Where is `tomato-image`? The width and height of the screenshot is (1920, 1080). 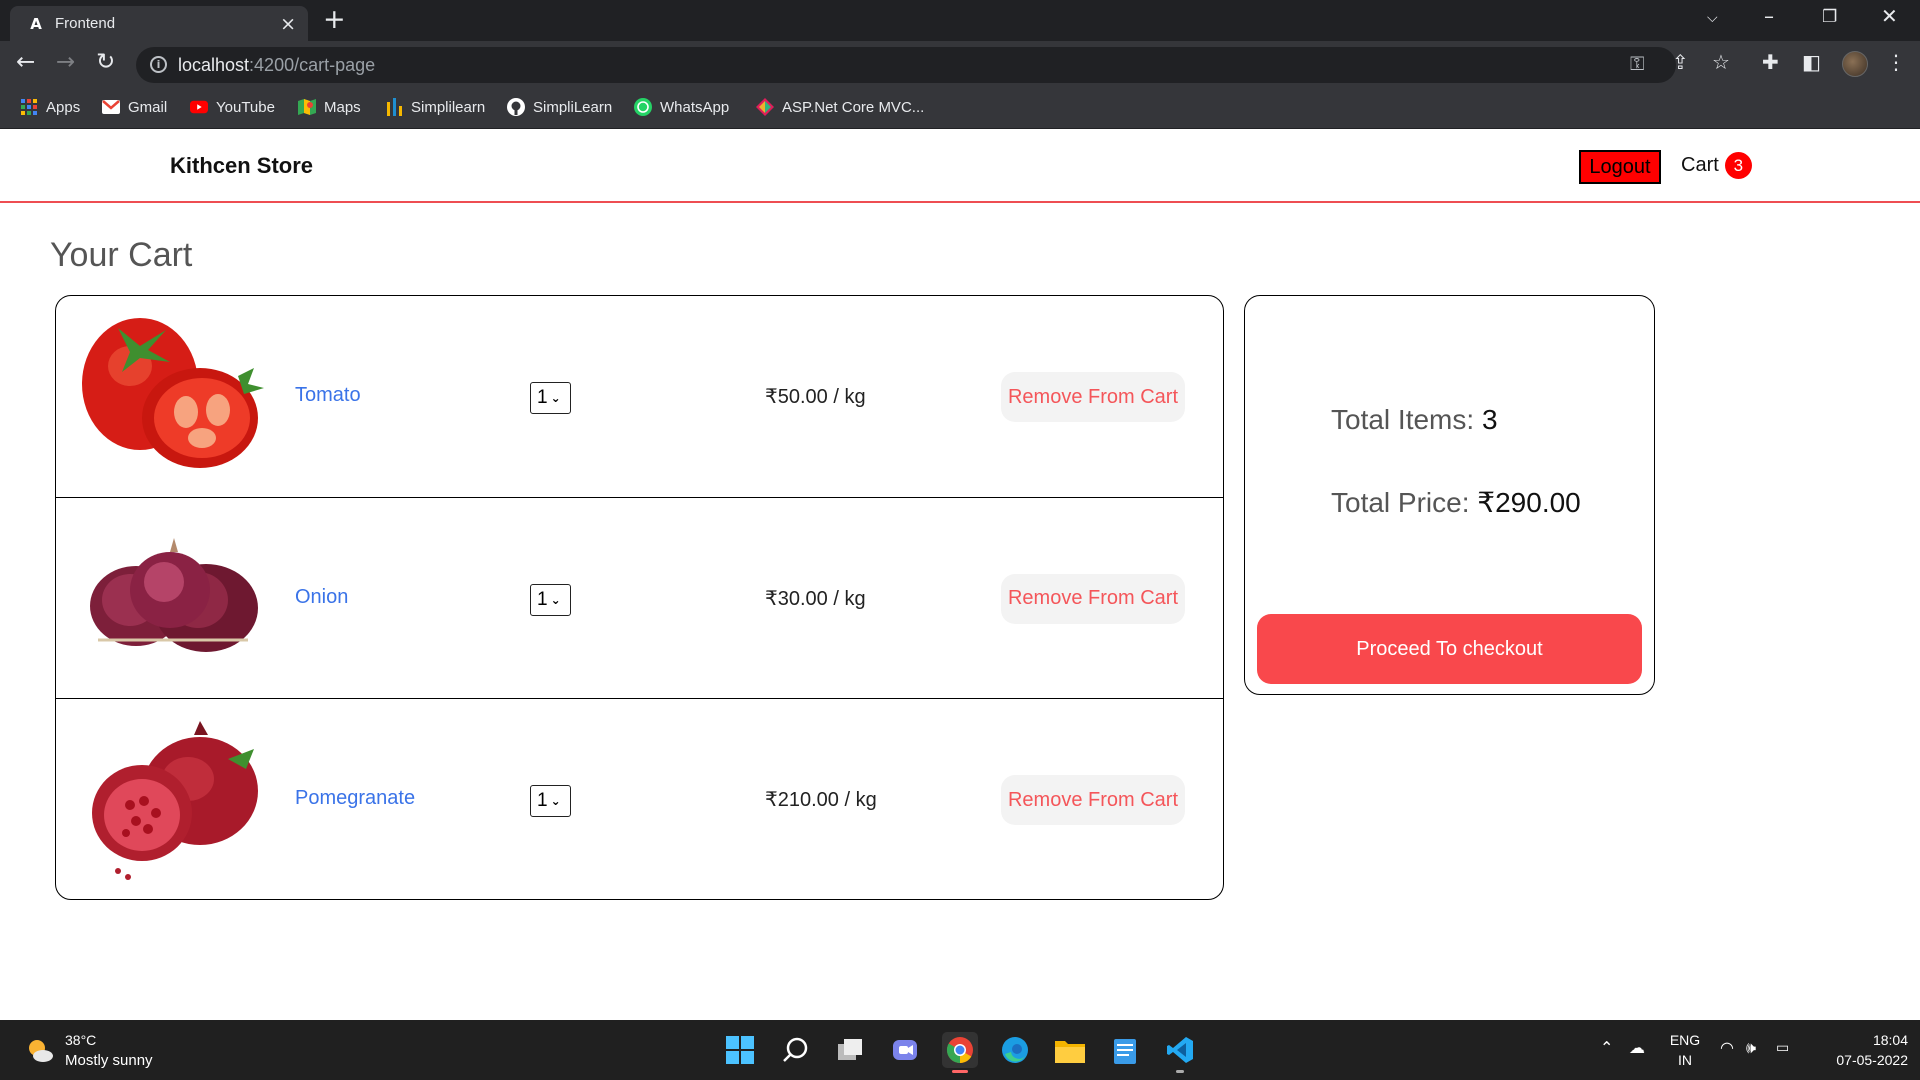
tomato-image is located at coordinates (173, 393).